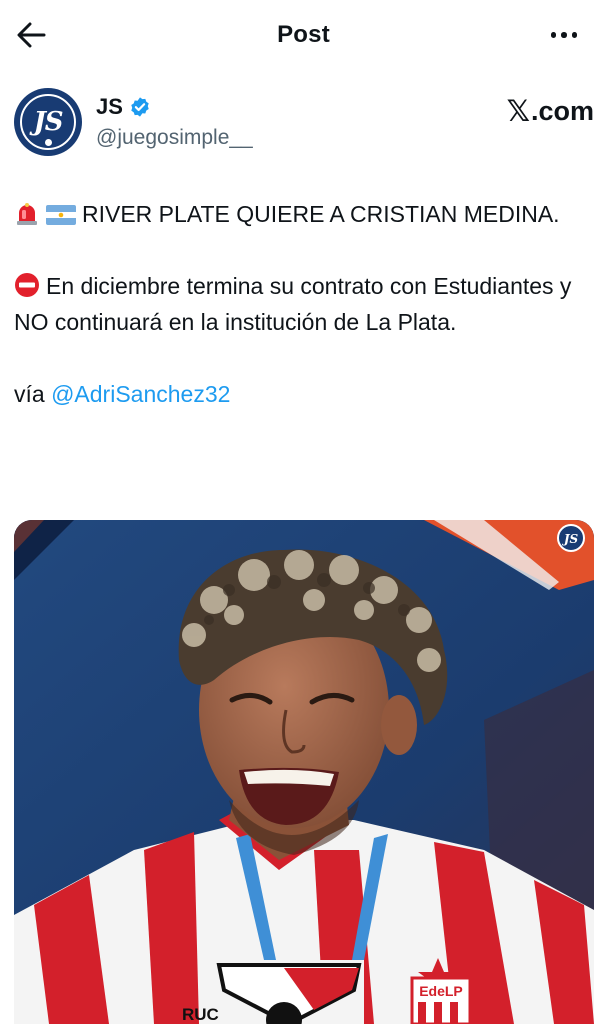 This screenshot has width=607, height=1024. What do you see at coordinates (553, 35) in the screenshot?
I see `more-horizontal-icon` at bounding box center [553, 35].